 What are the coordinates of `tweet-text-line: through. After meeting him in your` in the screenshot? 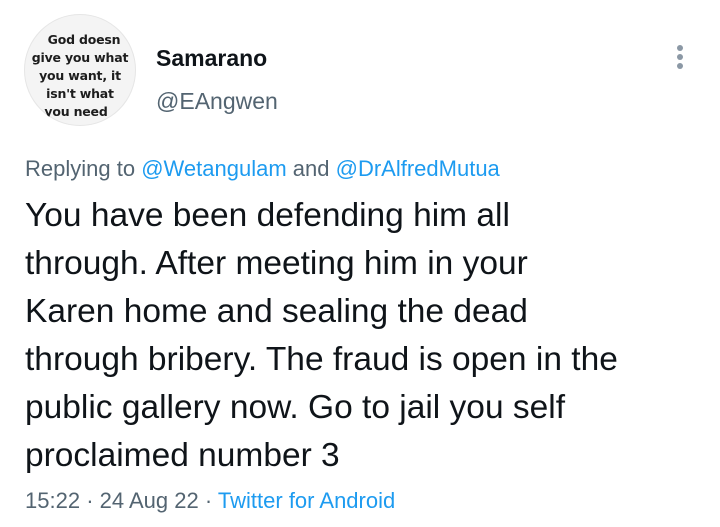 It's located at (276, 263).